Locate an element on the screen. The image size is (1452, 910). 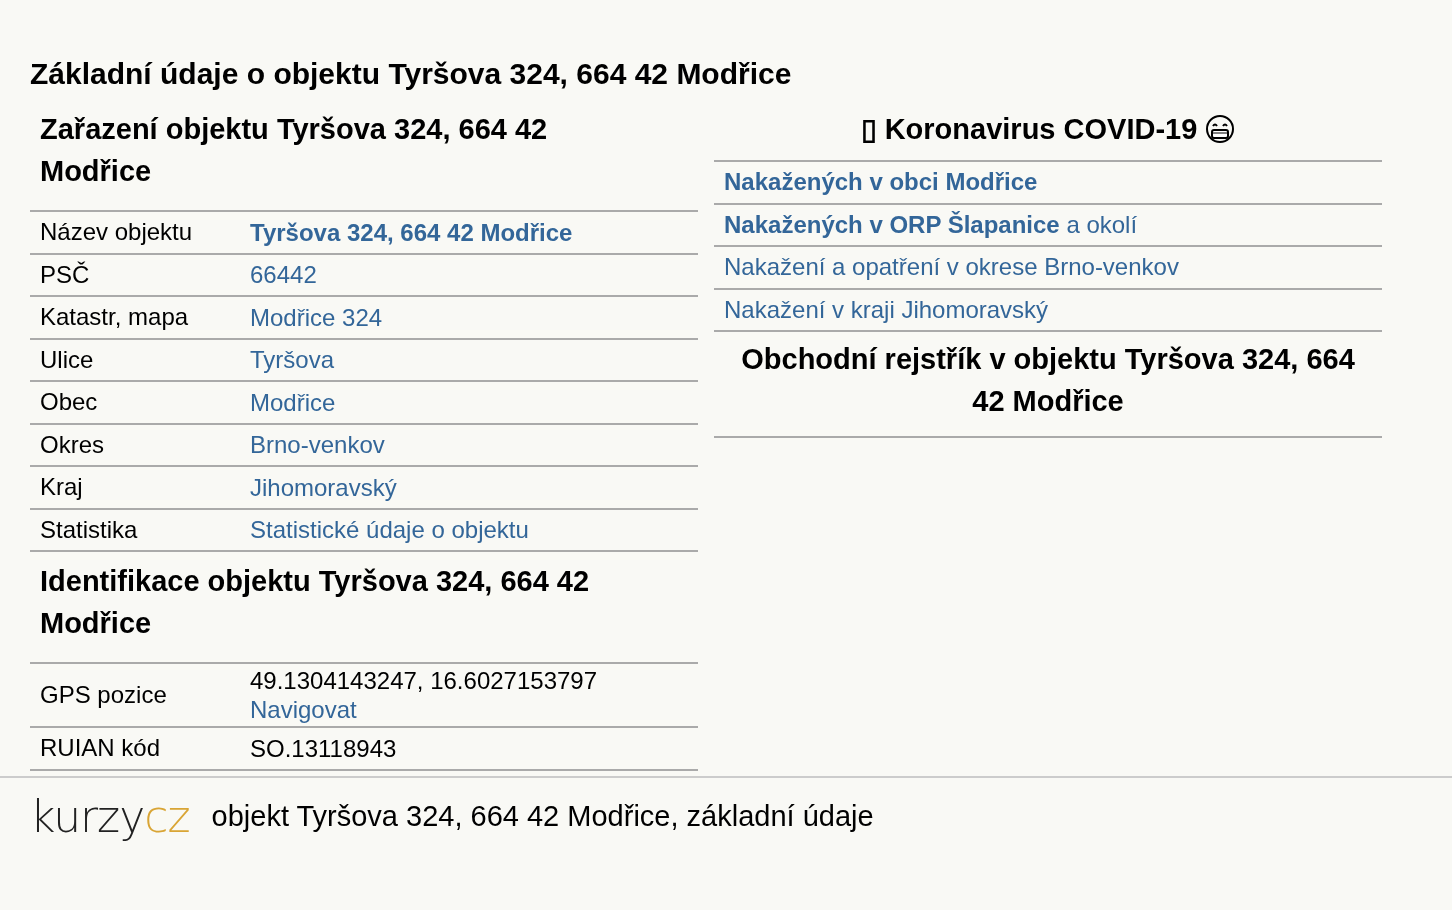
value-link: Statistické údaje o objektu is located at coordinates (389, 530).